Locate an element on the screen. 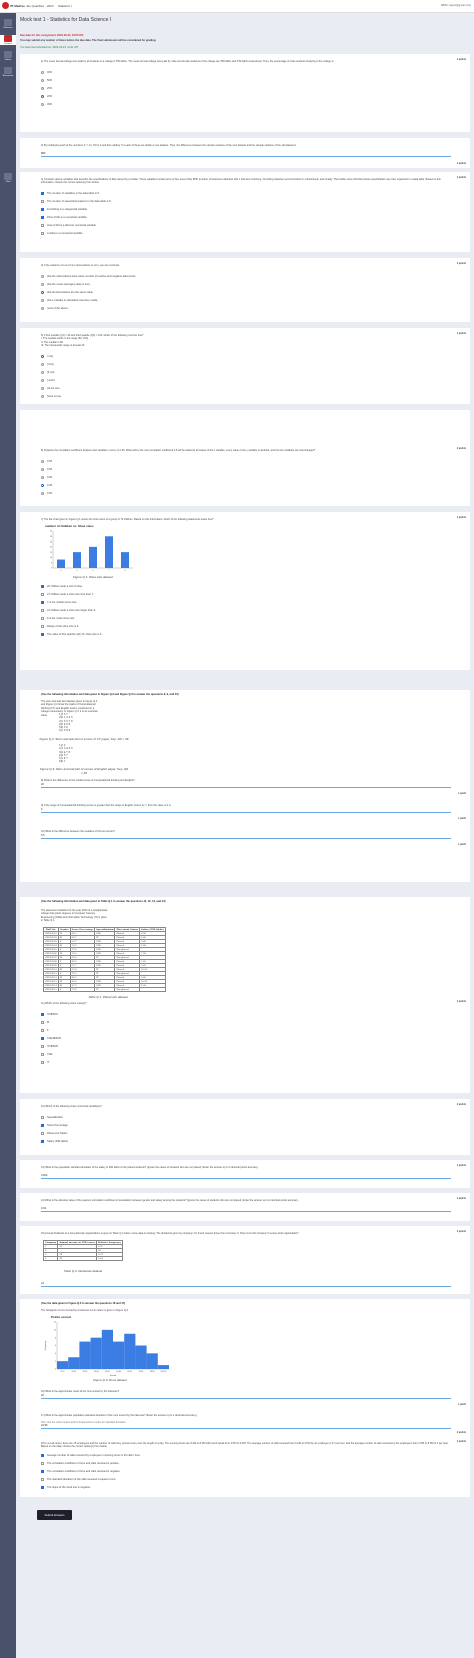 Image resolution: width=474 pixels, height=1658 pixels. option: II only is located at coordinates (255, 365).